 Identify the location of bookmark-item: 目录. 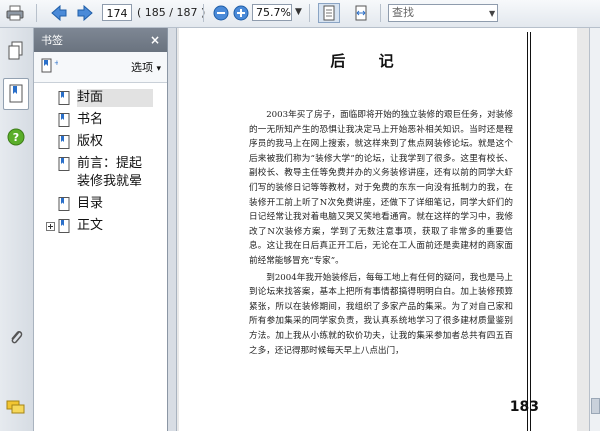
(100, 204).